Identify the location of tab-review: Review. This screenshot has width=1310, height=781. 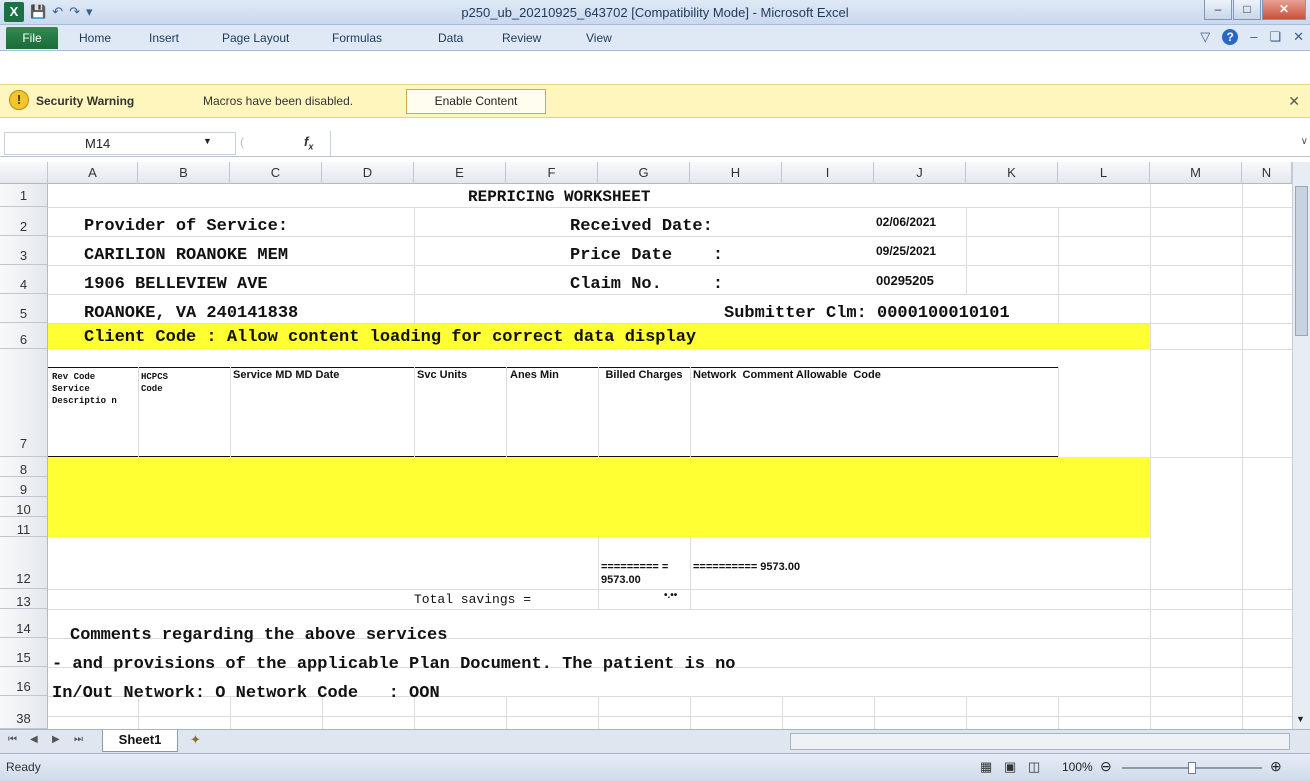
(521, 38).